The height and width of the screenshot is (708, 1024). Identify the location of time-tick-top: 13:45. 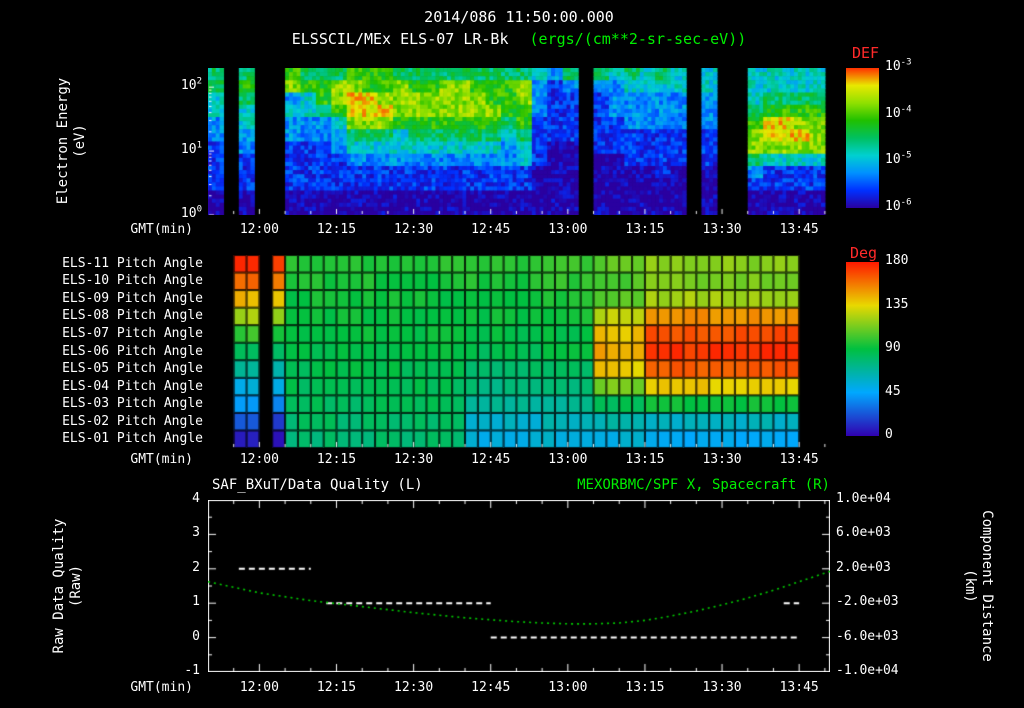
(799, 229).